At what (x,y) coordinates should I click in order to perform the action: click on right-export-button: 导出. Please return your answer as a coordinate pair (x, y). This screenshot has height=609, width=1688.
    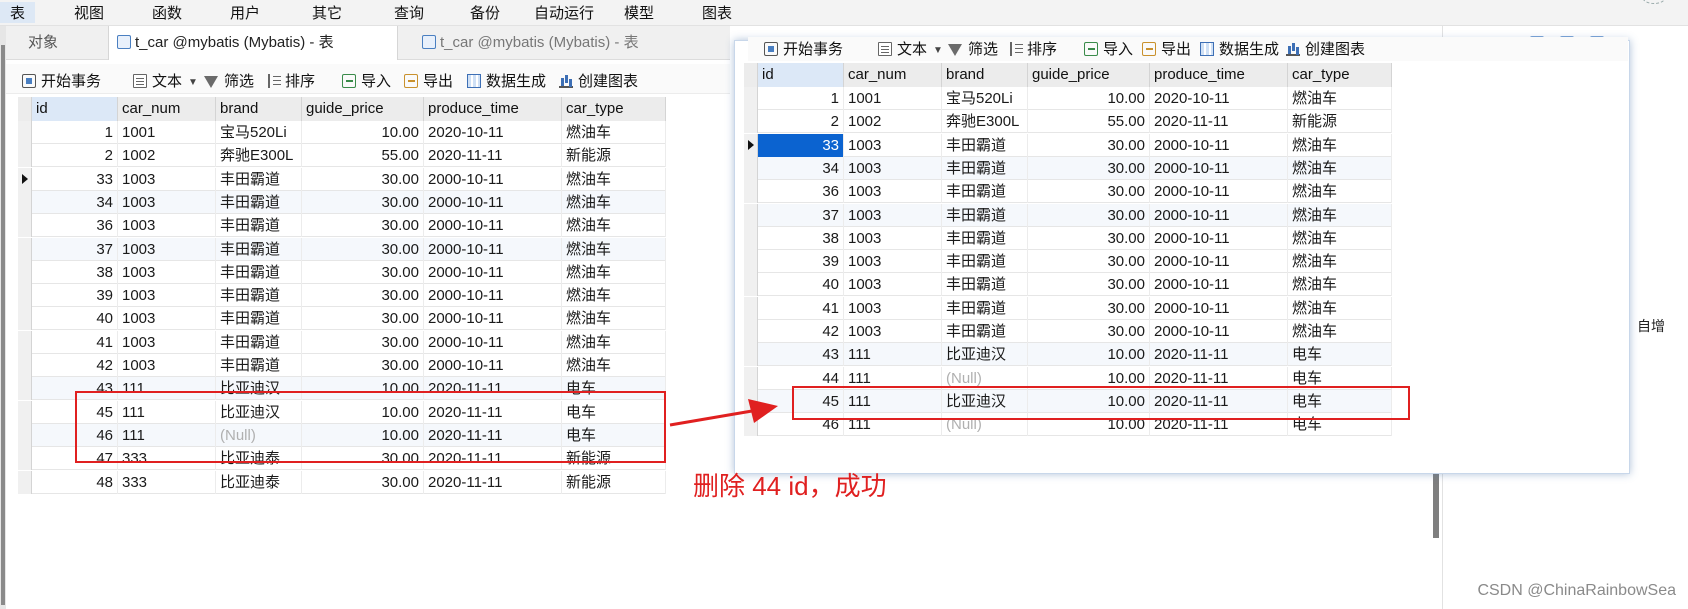
    Looking at the image, I should click on (1166, 48).